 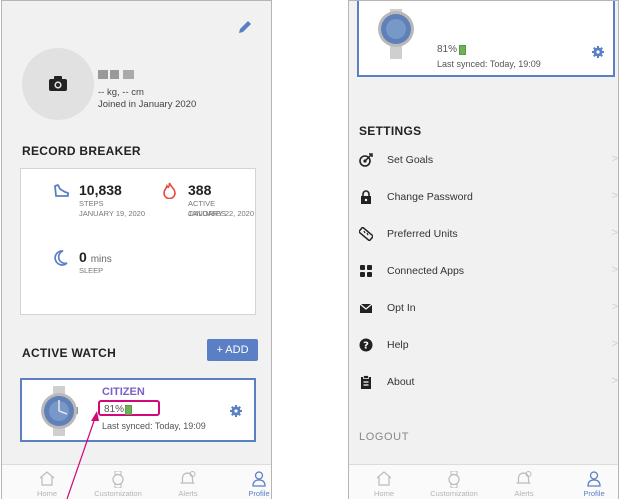 I want to click on help-icon: ?, so click(x=366, y=345).